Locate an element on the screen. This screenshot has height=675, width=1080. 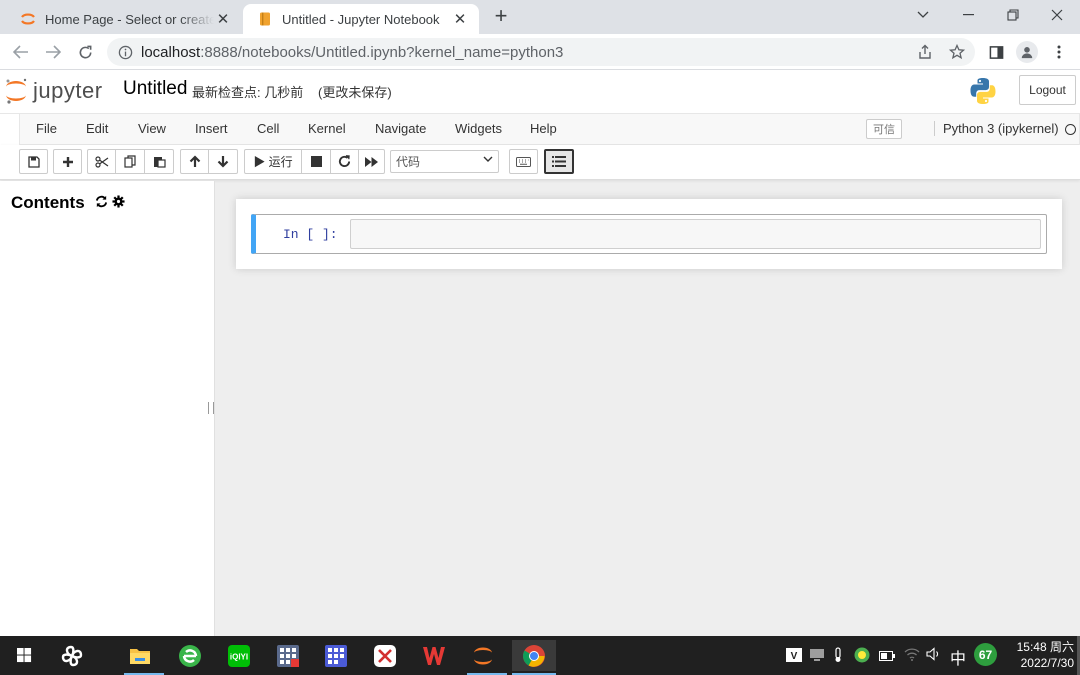
sidepanel-icon is located at coordinates (996, 52).